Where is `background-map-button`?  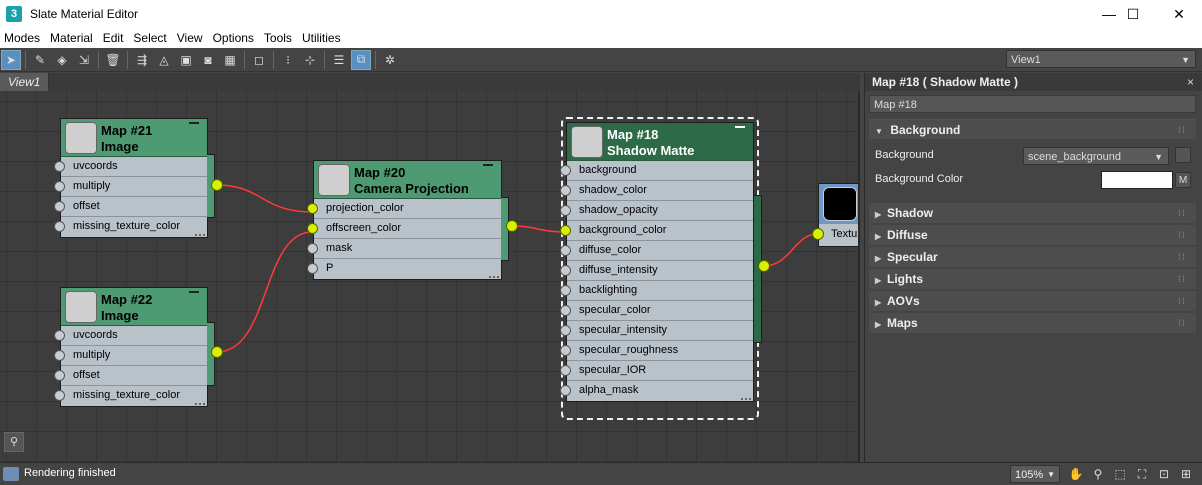
background-map-button is located at coordinates (1183, 155).